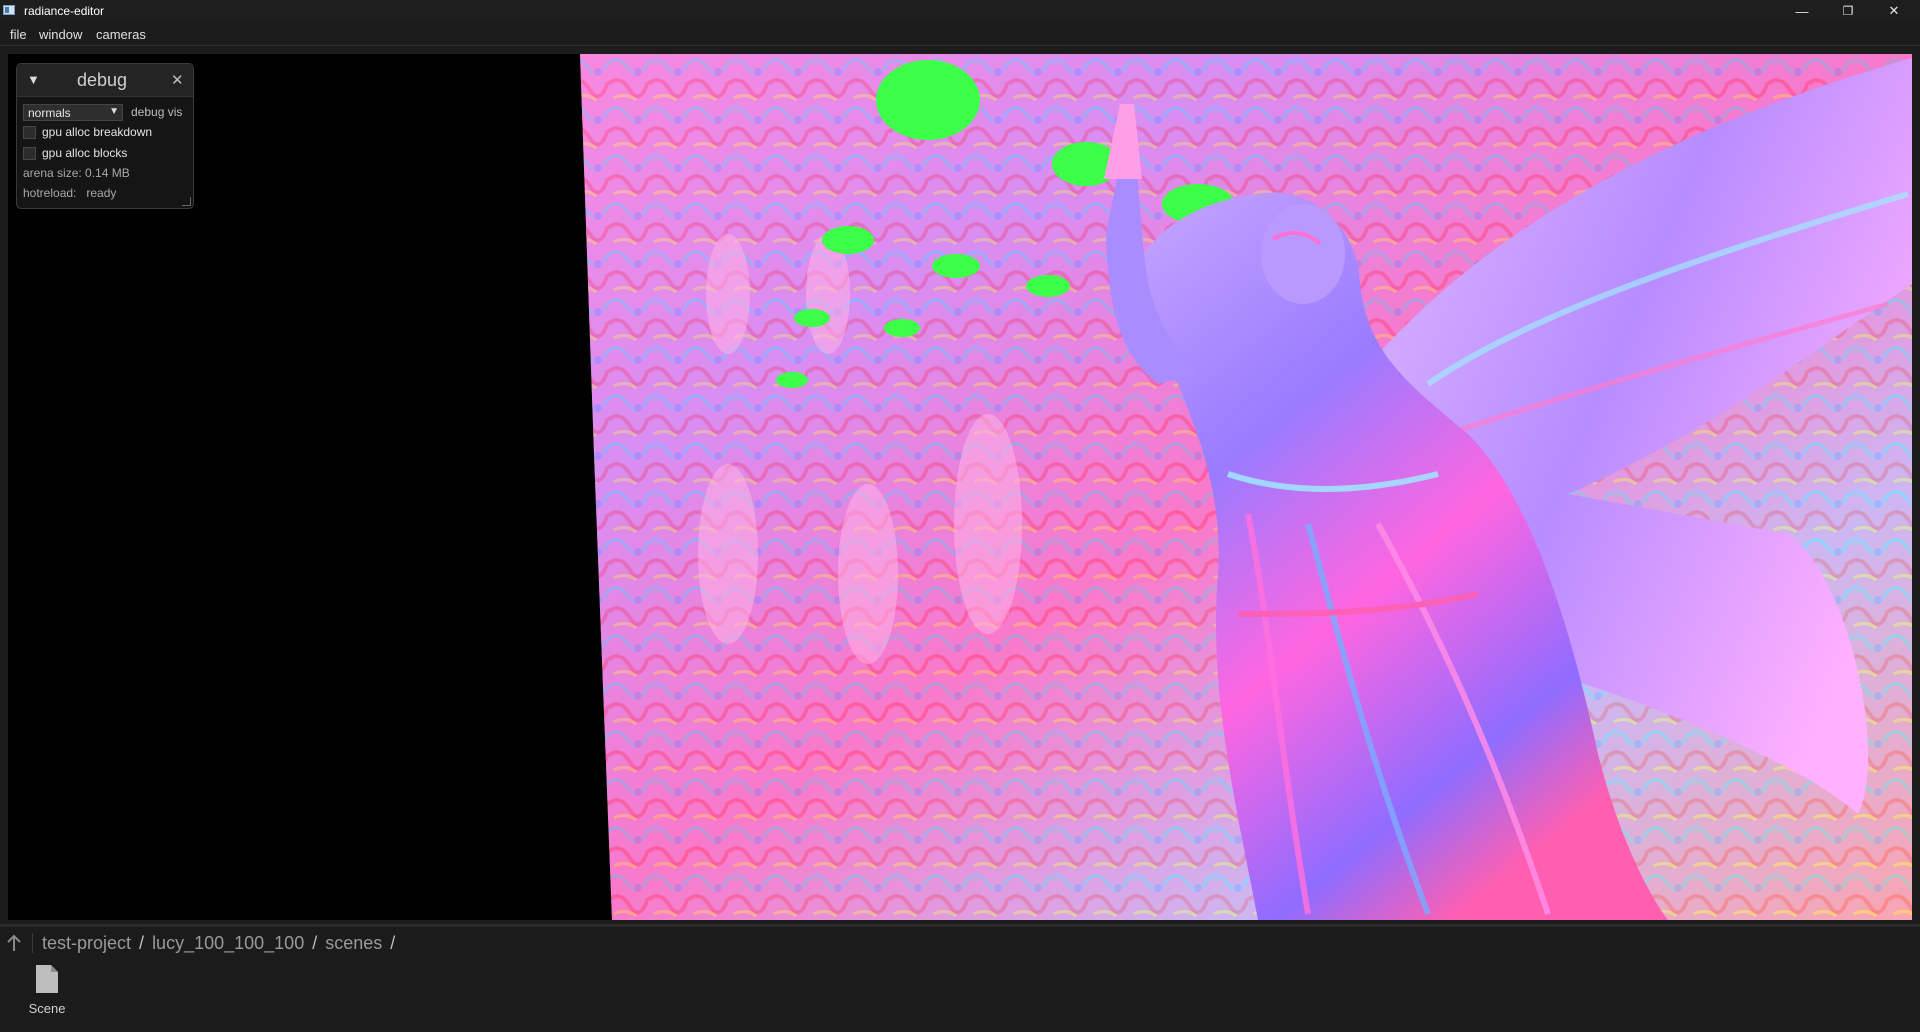 Image resolution: width=1920 pixels, height=1032 pixels. I want to click on dropdown-arrow-icon: ▼, so click(114, 111).